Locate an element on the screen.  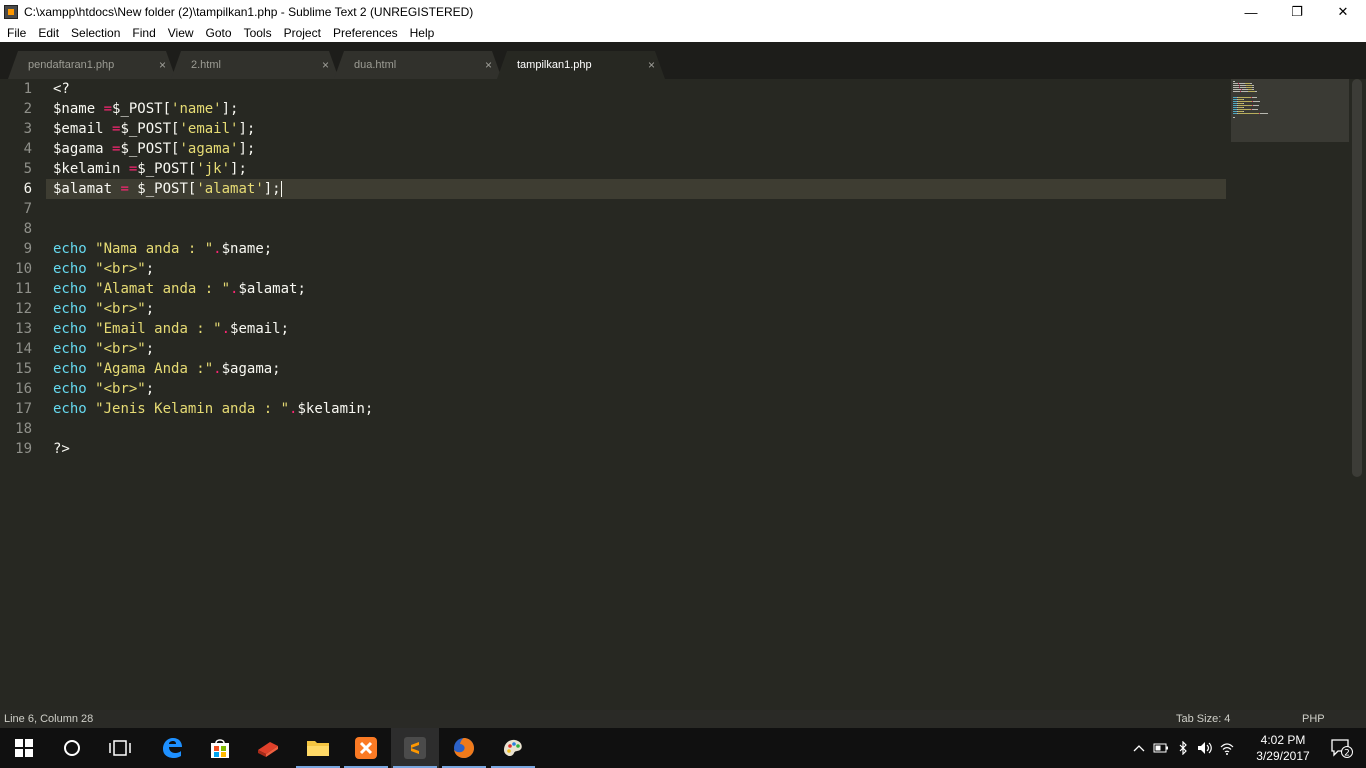
task-view-icon is located at coordinates (120, 748).